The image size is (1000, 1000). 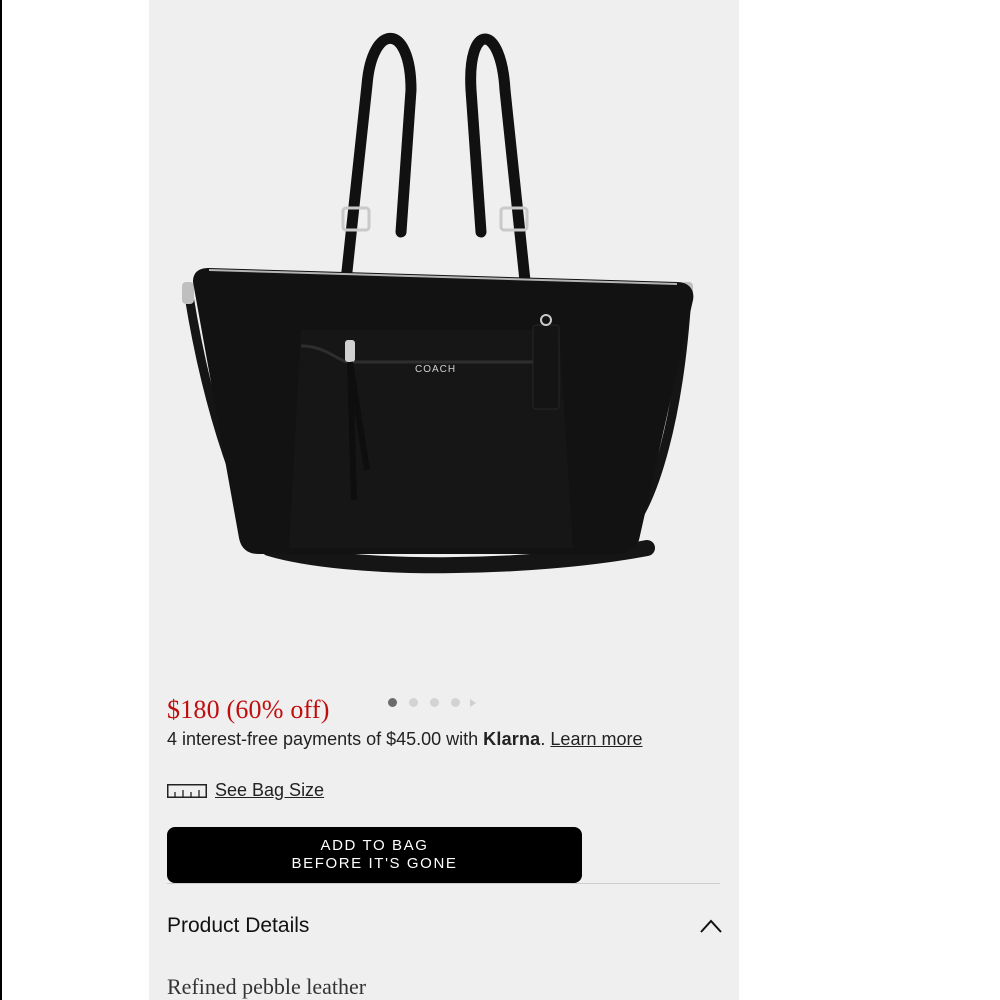 What do you see at coordinates (1, 500) in the screenshot?
I see `left-edge-divider` at bounding box center [1, 500].